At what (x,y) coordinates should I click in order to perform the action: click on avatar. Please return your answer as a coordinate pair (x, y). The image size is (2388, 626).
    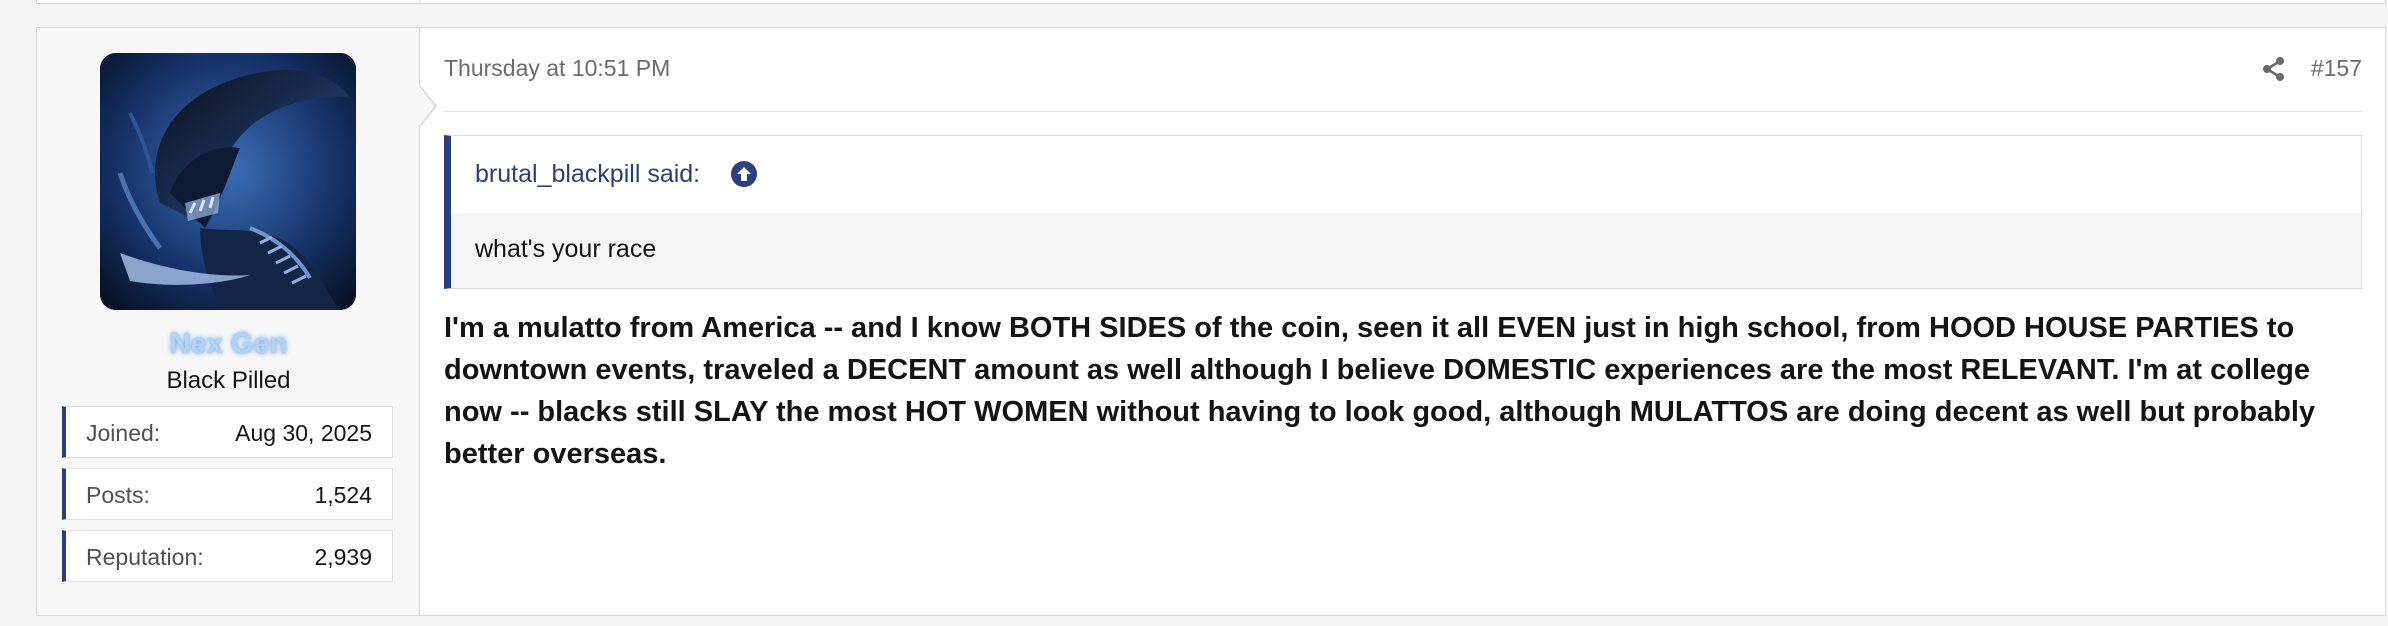
    Looking at the image, I should click on (228, 181).